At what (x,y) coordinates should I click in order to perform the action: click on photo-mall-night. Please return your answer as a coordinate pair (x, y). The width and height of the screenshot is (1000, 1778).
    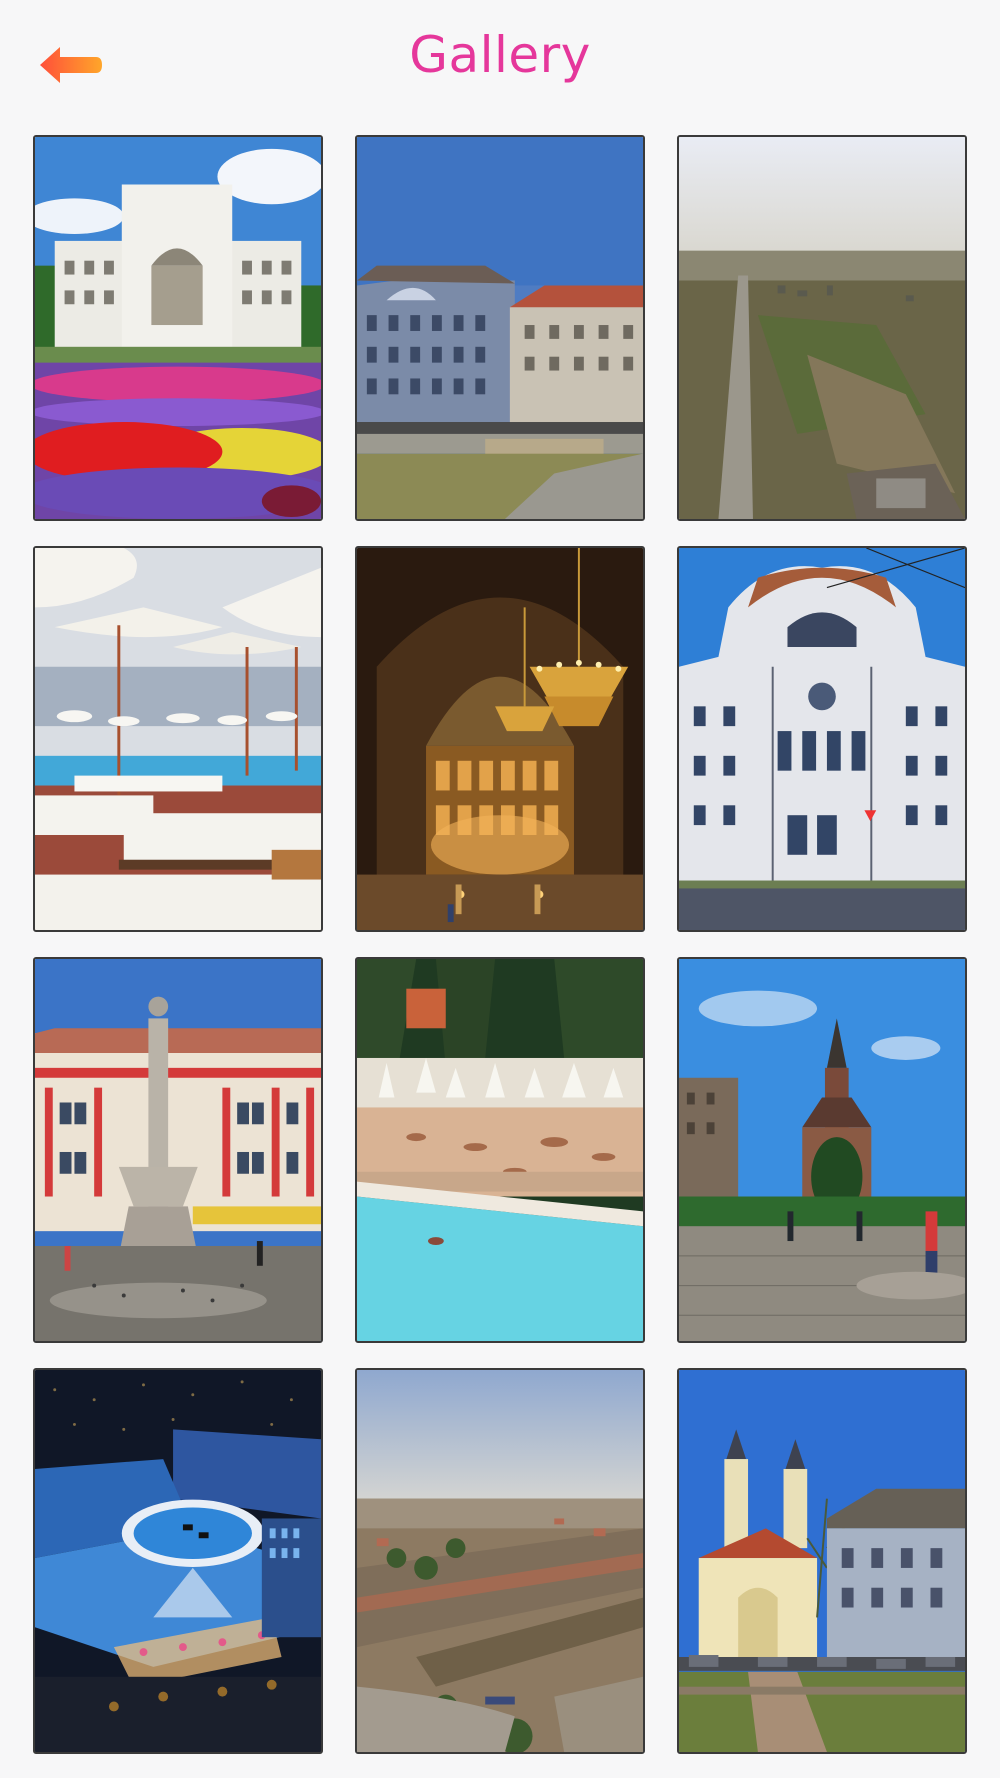
    Looking at the image, I should click on (178, 1561).